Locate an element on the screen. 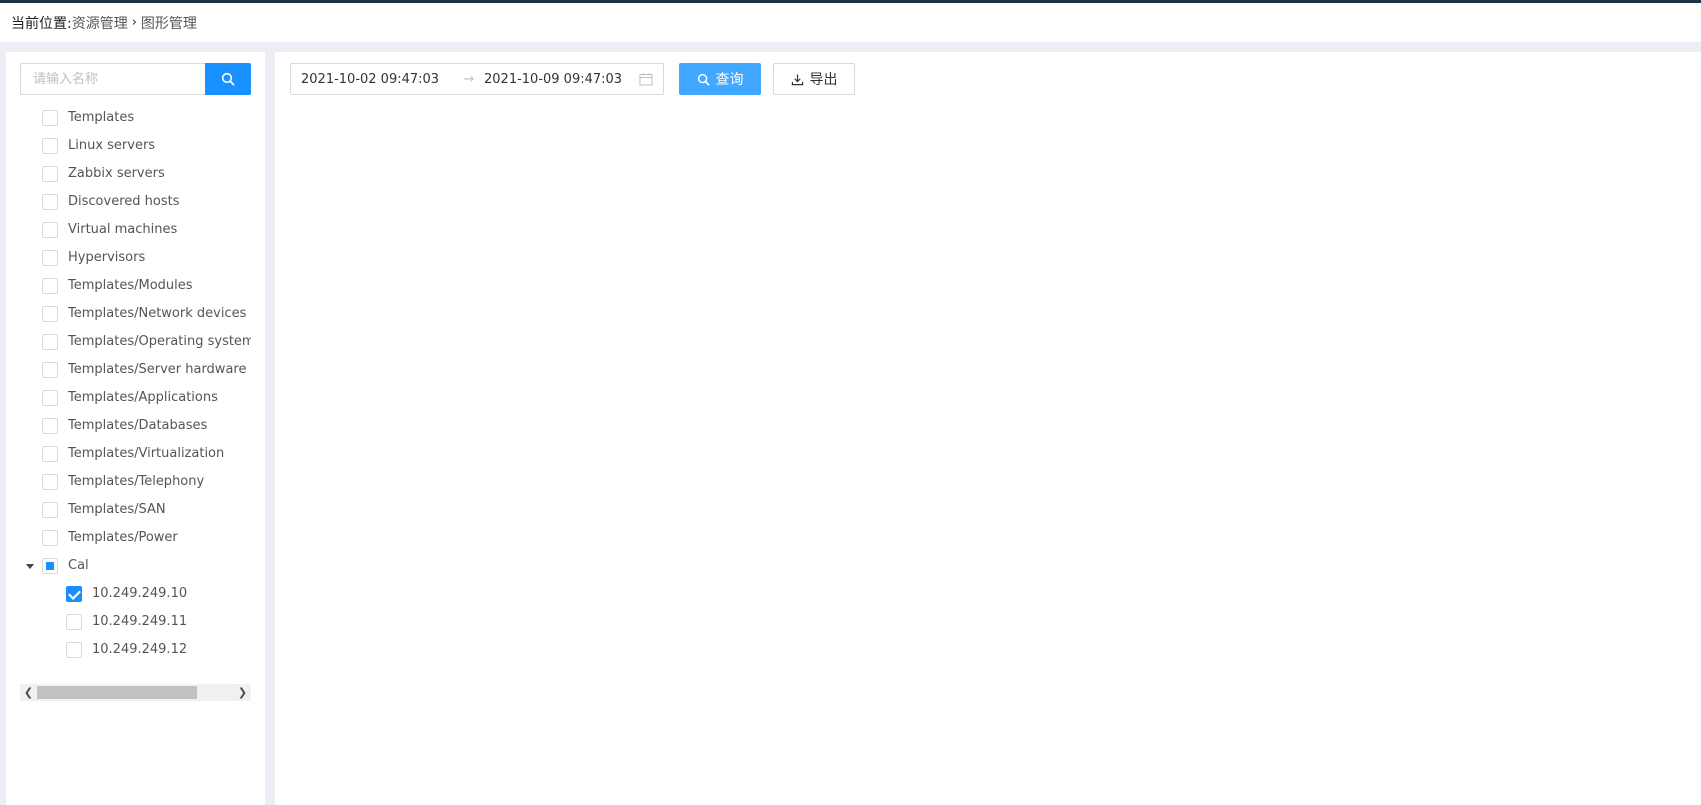 The image size is (1701, 805). tree-node-label: Cal is located at coordinates (78, 566).